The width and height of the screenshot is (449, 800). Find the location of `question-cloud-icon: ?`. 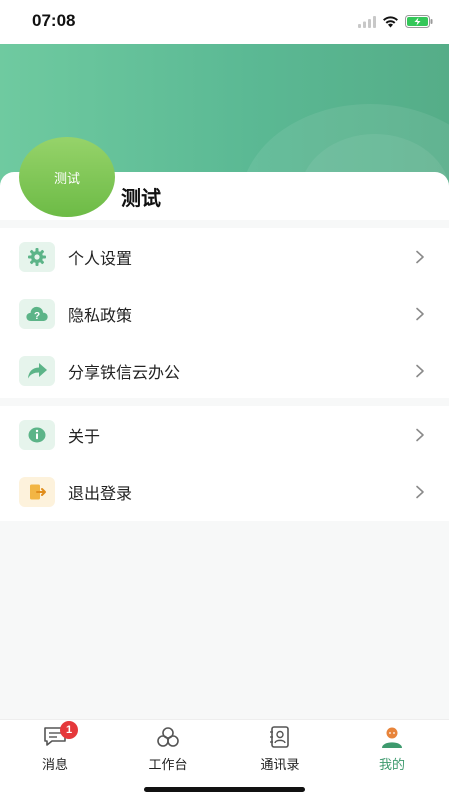

question-cloud-icon: ? is located at coordinates (37, 313).